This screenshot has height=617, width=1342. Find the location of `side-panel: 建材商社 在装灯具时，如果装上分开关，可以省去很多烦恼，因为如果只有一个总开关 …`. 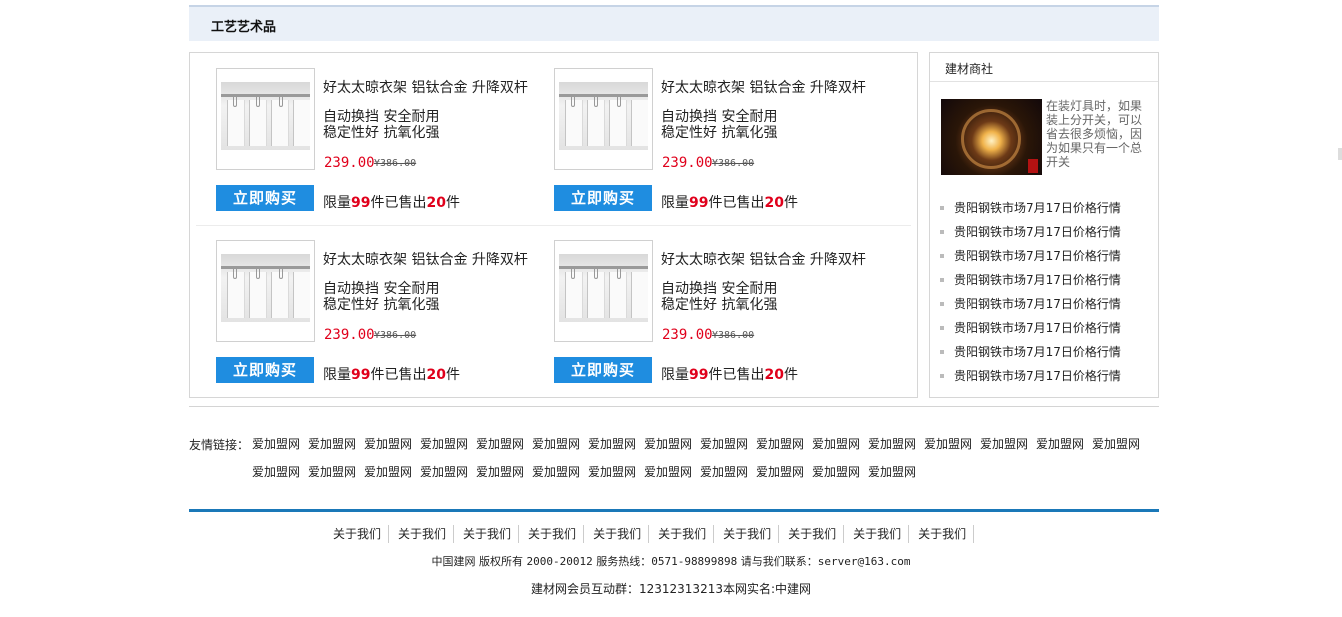

side-panel: 建材商社 在装灯具时，如果装上分开关，可以省去很多烦恼，因为如果只有一个总开关 … is located at coordinates (1044, 225).